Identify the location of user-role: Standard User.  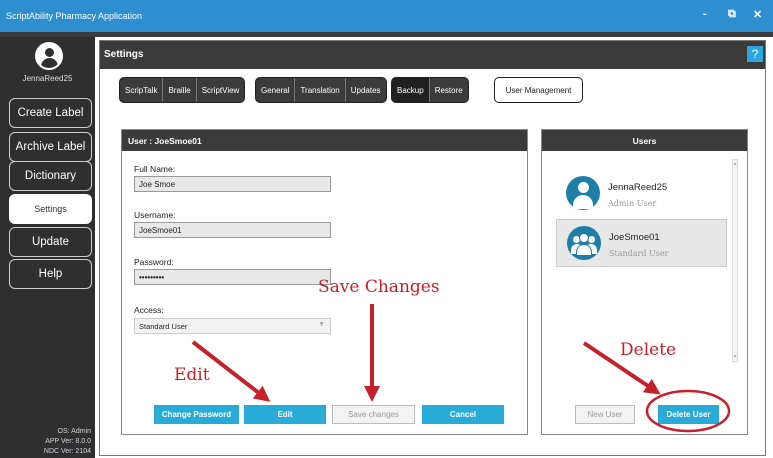
(639, 253).